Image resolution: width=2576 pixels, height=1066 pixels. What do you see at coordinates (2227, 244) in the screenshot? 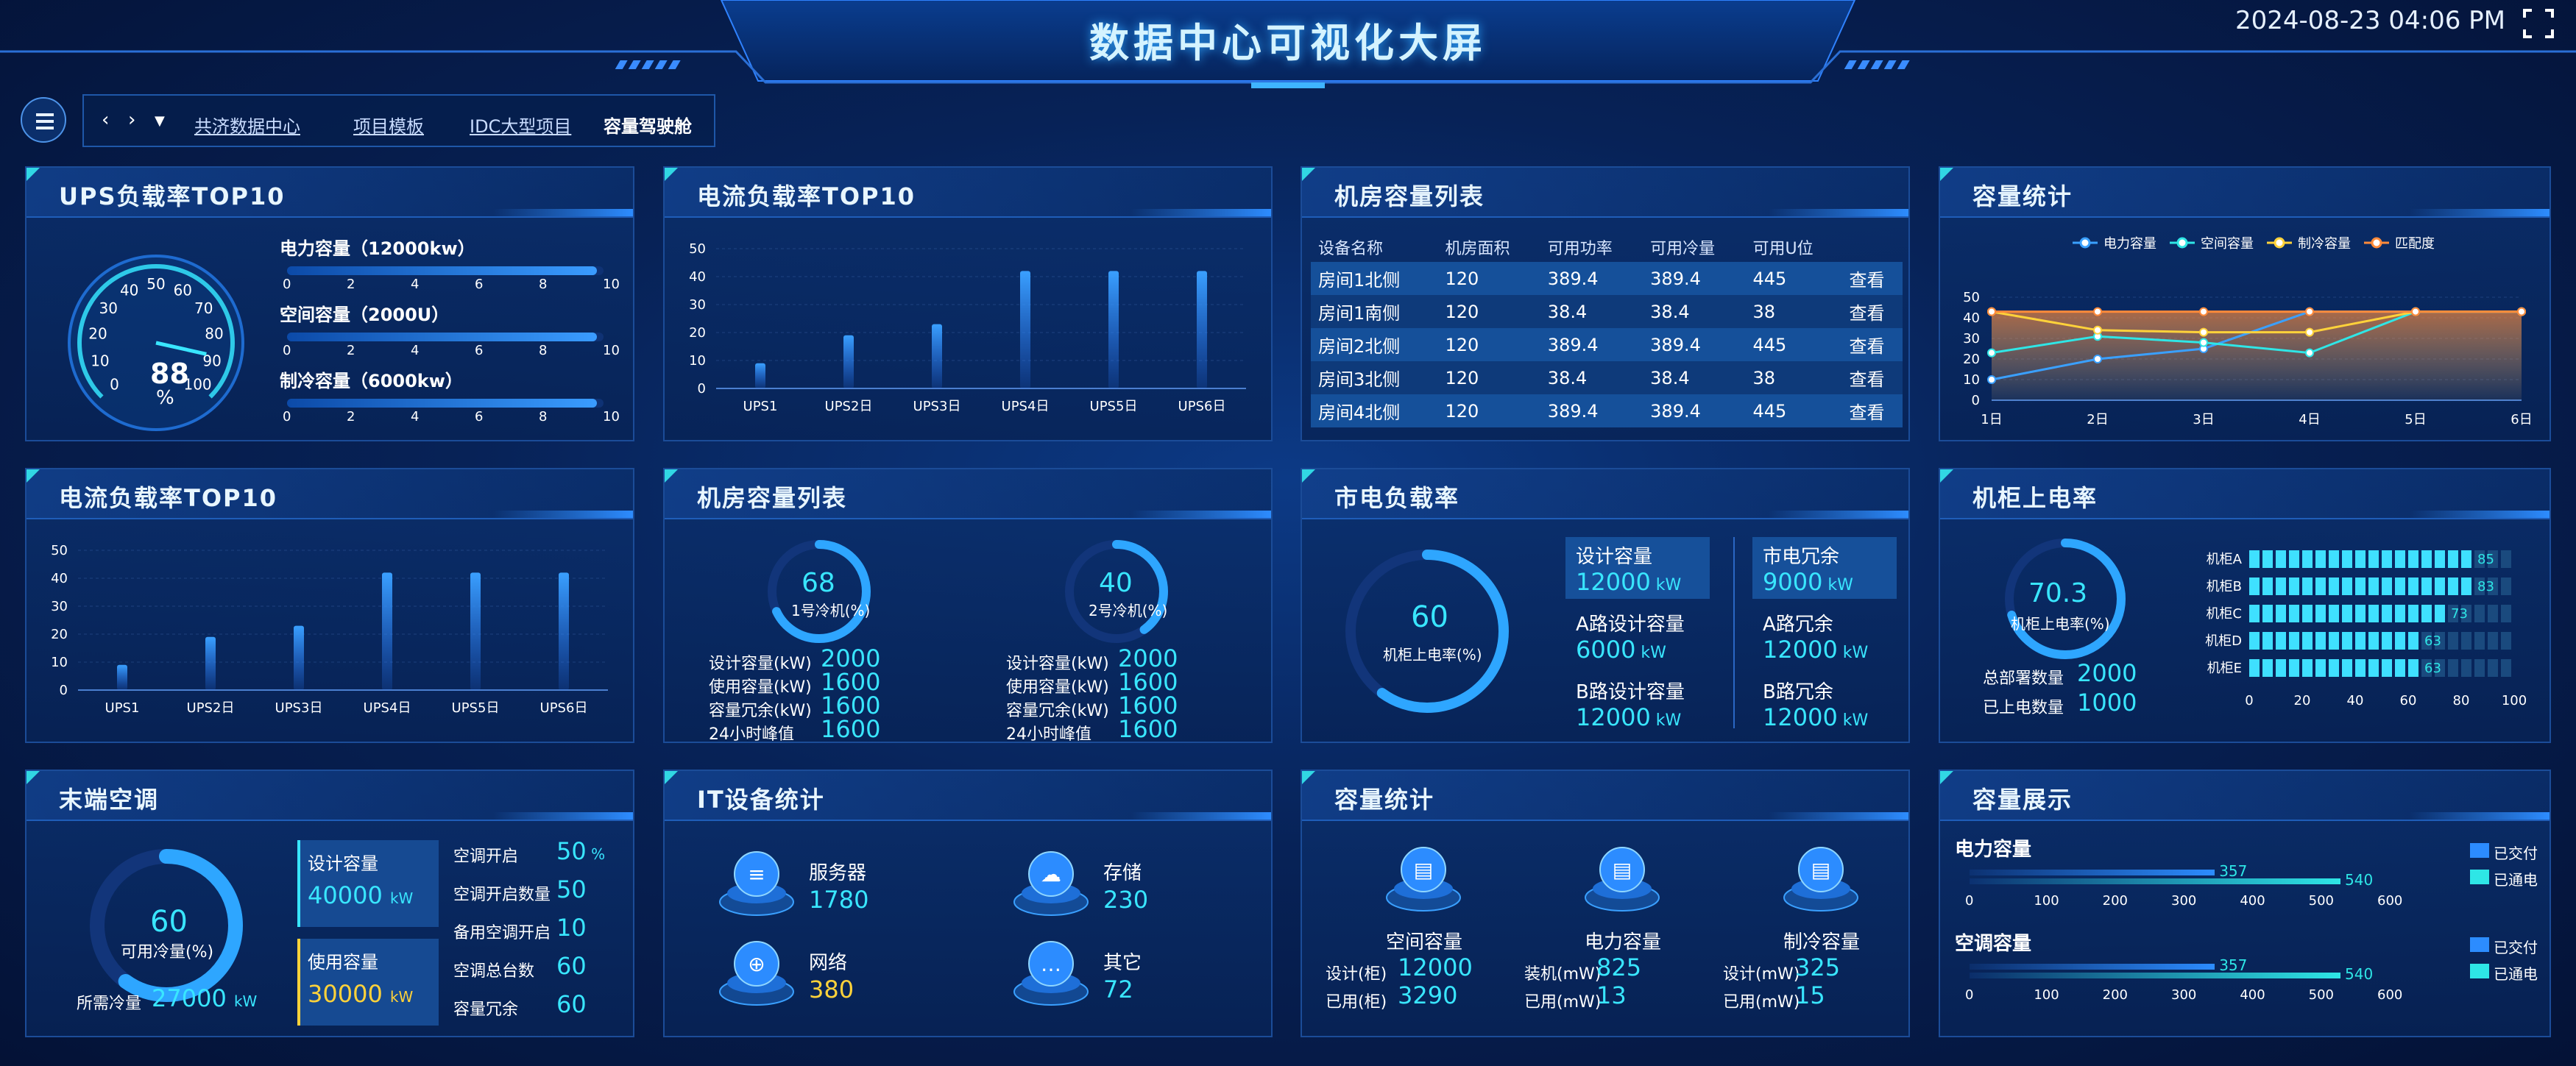
I see `legend-label: 空间容量` at bounding box center [2227, 244].